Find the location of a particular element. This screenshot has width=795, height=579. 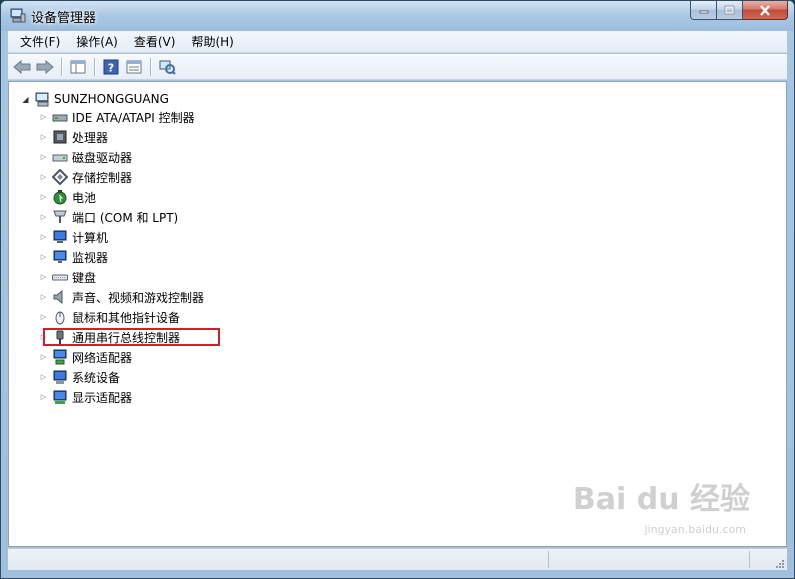

tree-item-label: 声音、视频和游戏控制器 is located at coordinates (138, 297).